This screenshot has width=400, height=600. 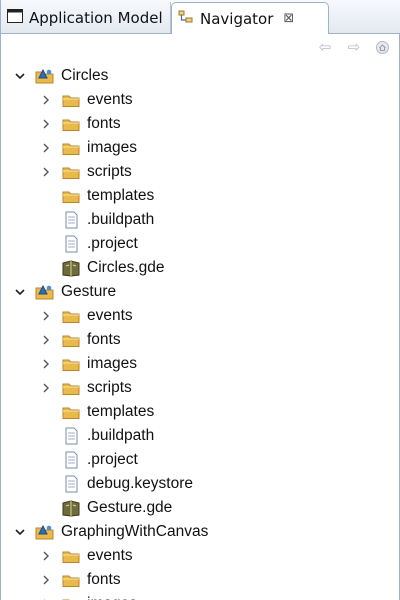 I want to click on tree-item: Gesture.gde, so click(x=200, y=508).